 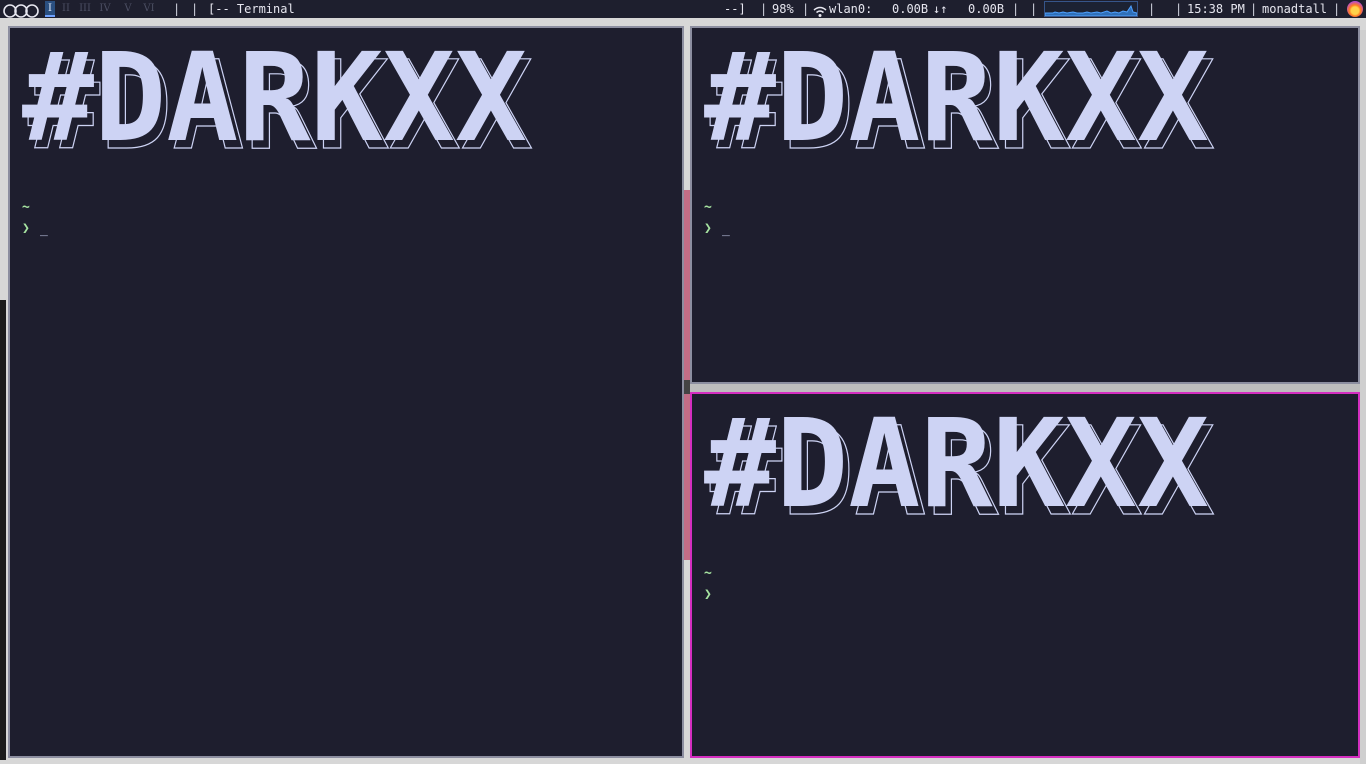 I want to click on workspace-4: IV, so click(x=105, y=9).